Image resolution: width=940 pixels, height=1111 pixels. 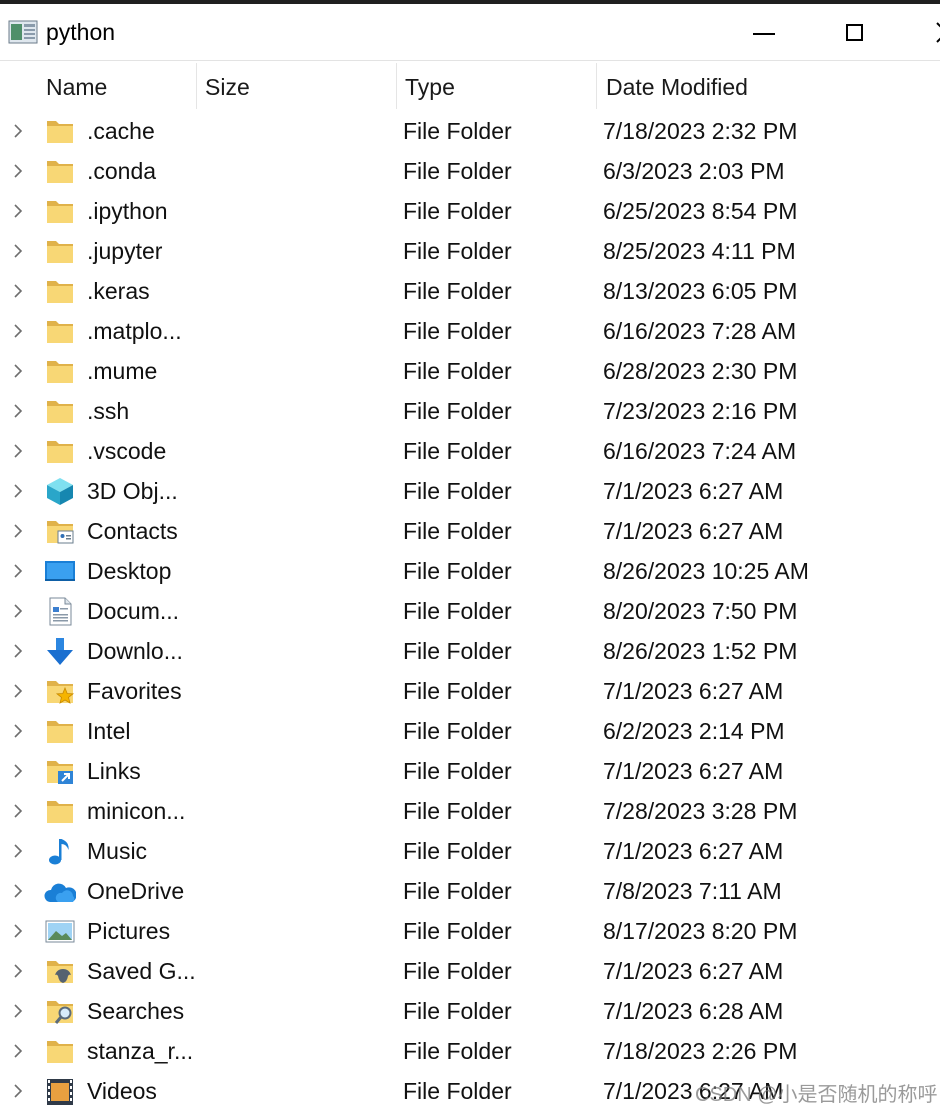 What do you see at coordinates (764, 32) in the screenshot?
I see `minimize-button` at bounding box center [764, 32].